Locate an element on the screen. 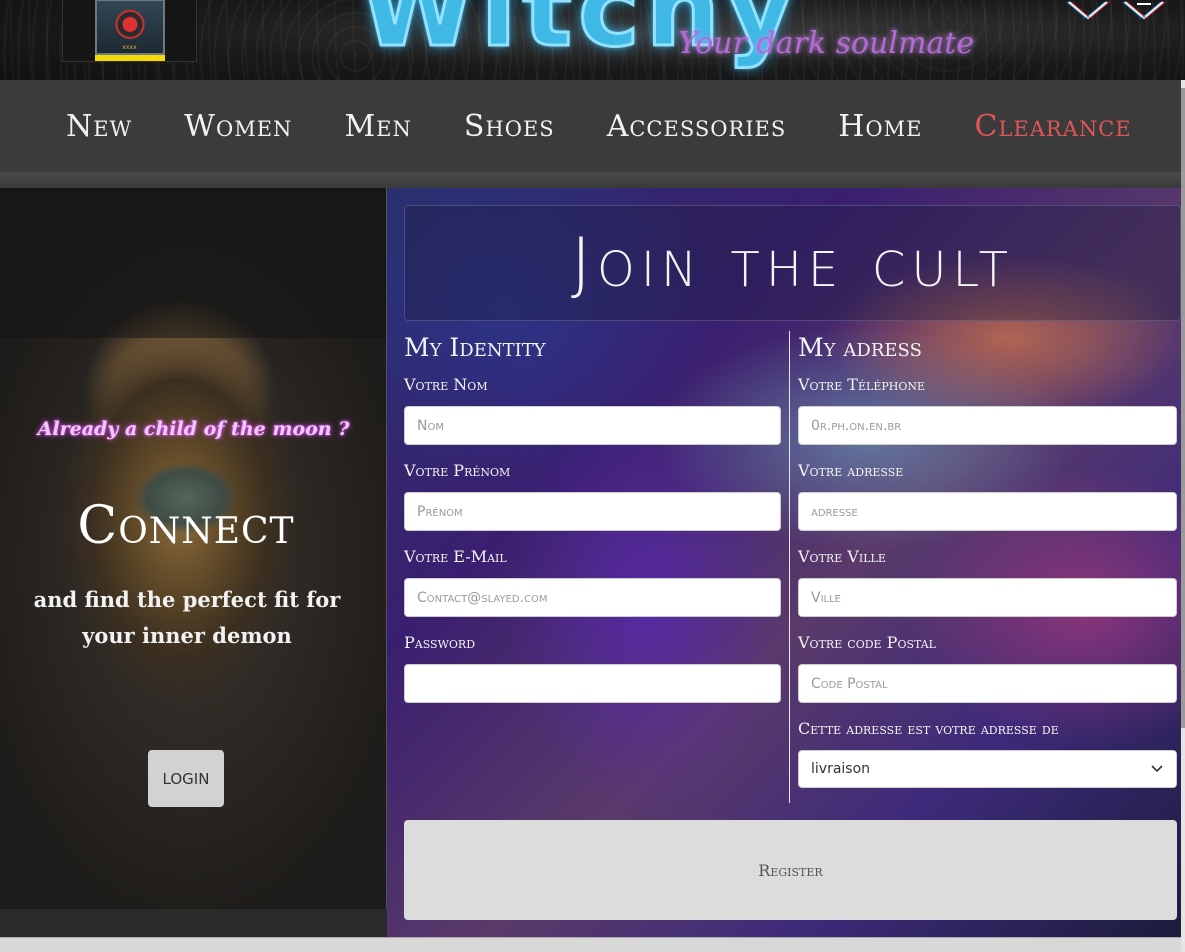 The width and height of the screenshot is (1185, 952). connect-title: Connect is located at coordinates (186, 526).